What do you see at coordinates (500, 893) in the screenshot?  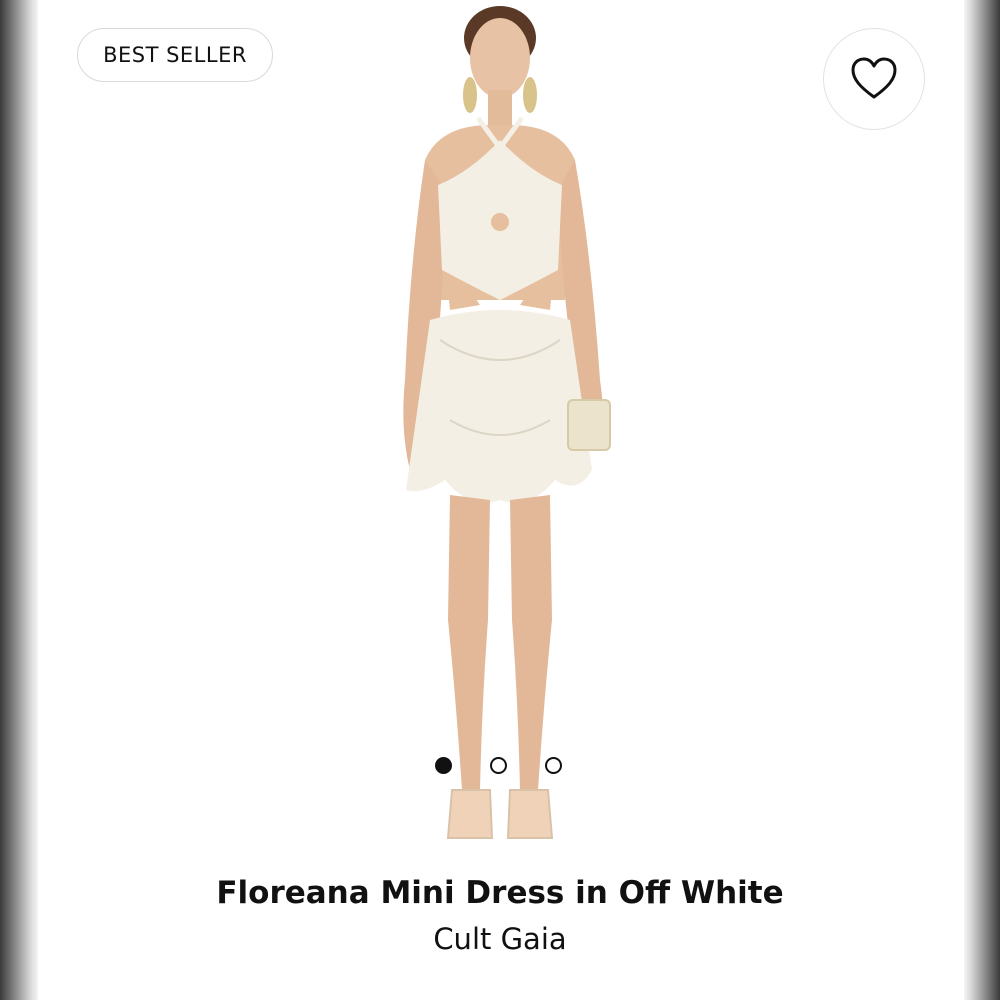 I see `product-title: Floreana Mini Dress in Off White` at bounding box center [500, 893].